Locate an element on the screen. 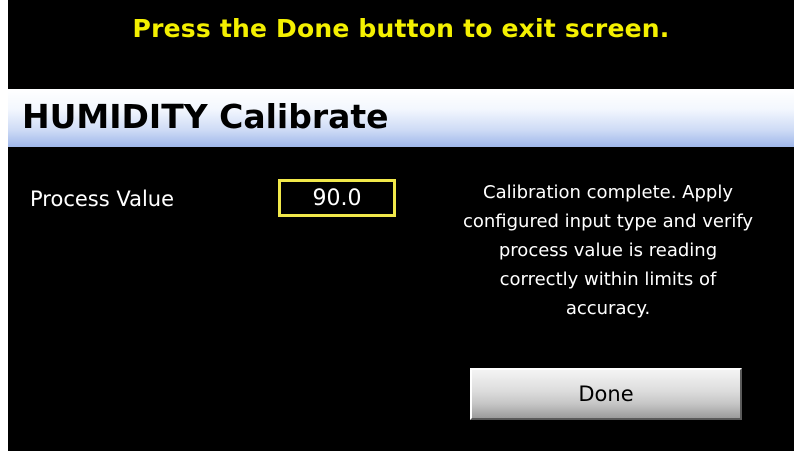 This screenshot has width=794, height=451. process-value-label: Process Value is located at coordinates (102, 199).